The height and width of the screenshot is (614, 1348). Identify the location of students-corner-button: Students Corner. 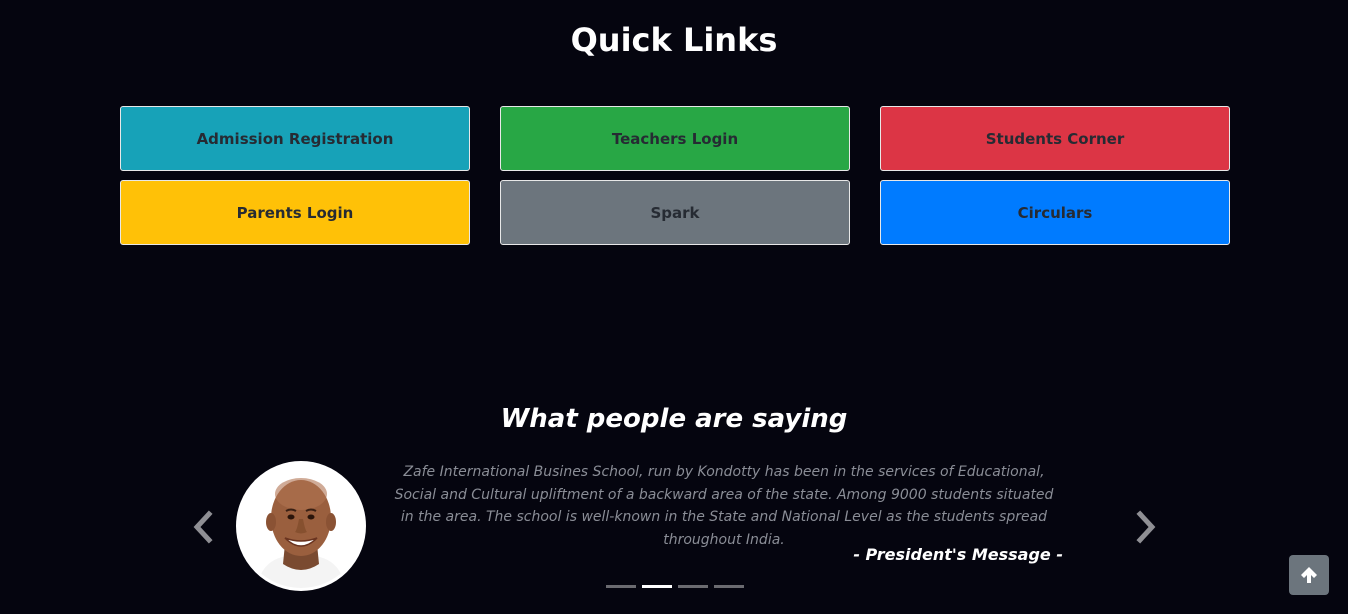
(1055, 138).